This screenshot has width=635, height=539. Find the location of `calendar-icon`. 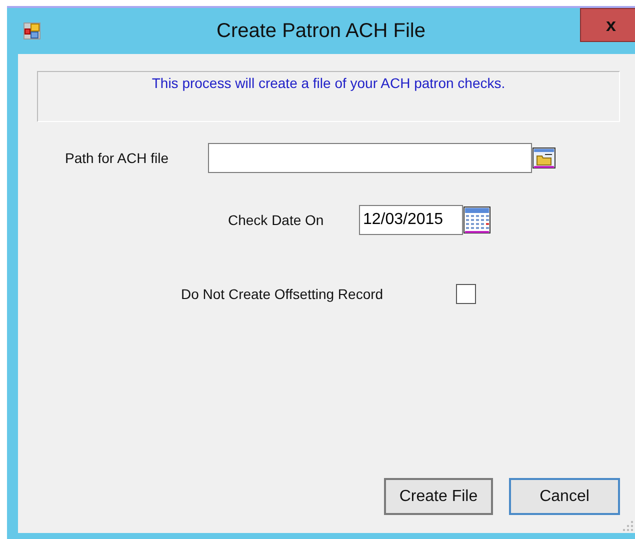

calendar-icon is located at coordinates (477, 220).